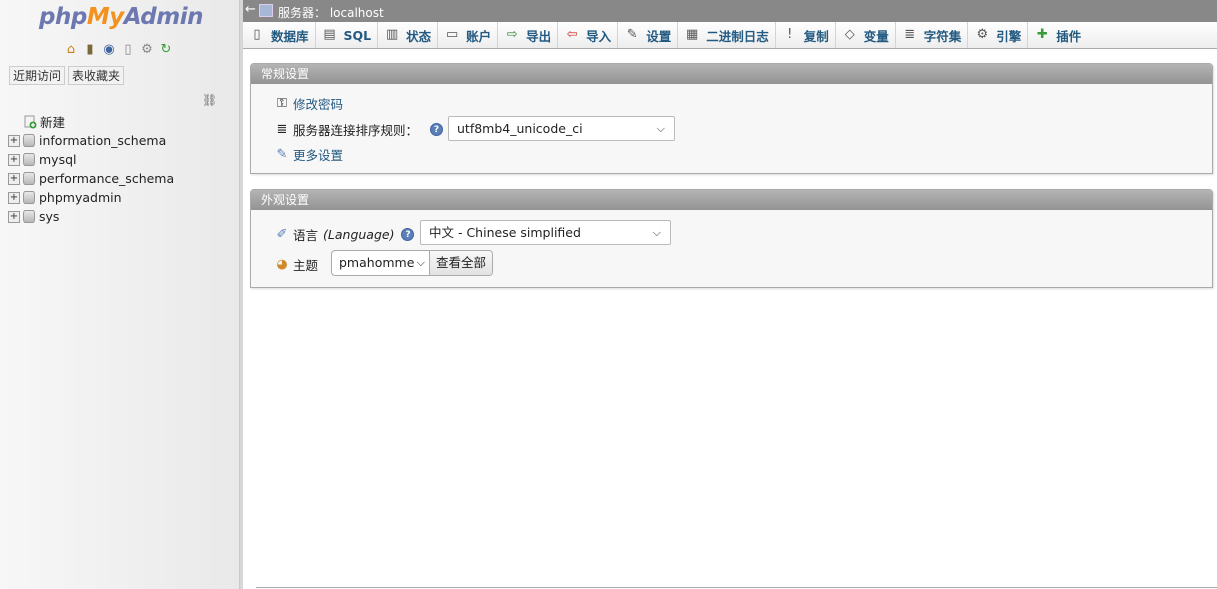 Image resolution: width=1217 pixels, height=589 pixels. I want to click on tree-item-new: 新建, so click(90, 121).